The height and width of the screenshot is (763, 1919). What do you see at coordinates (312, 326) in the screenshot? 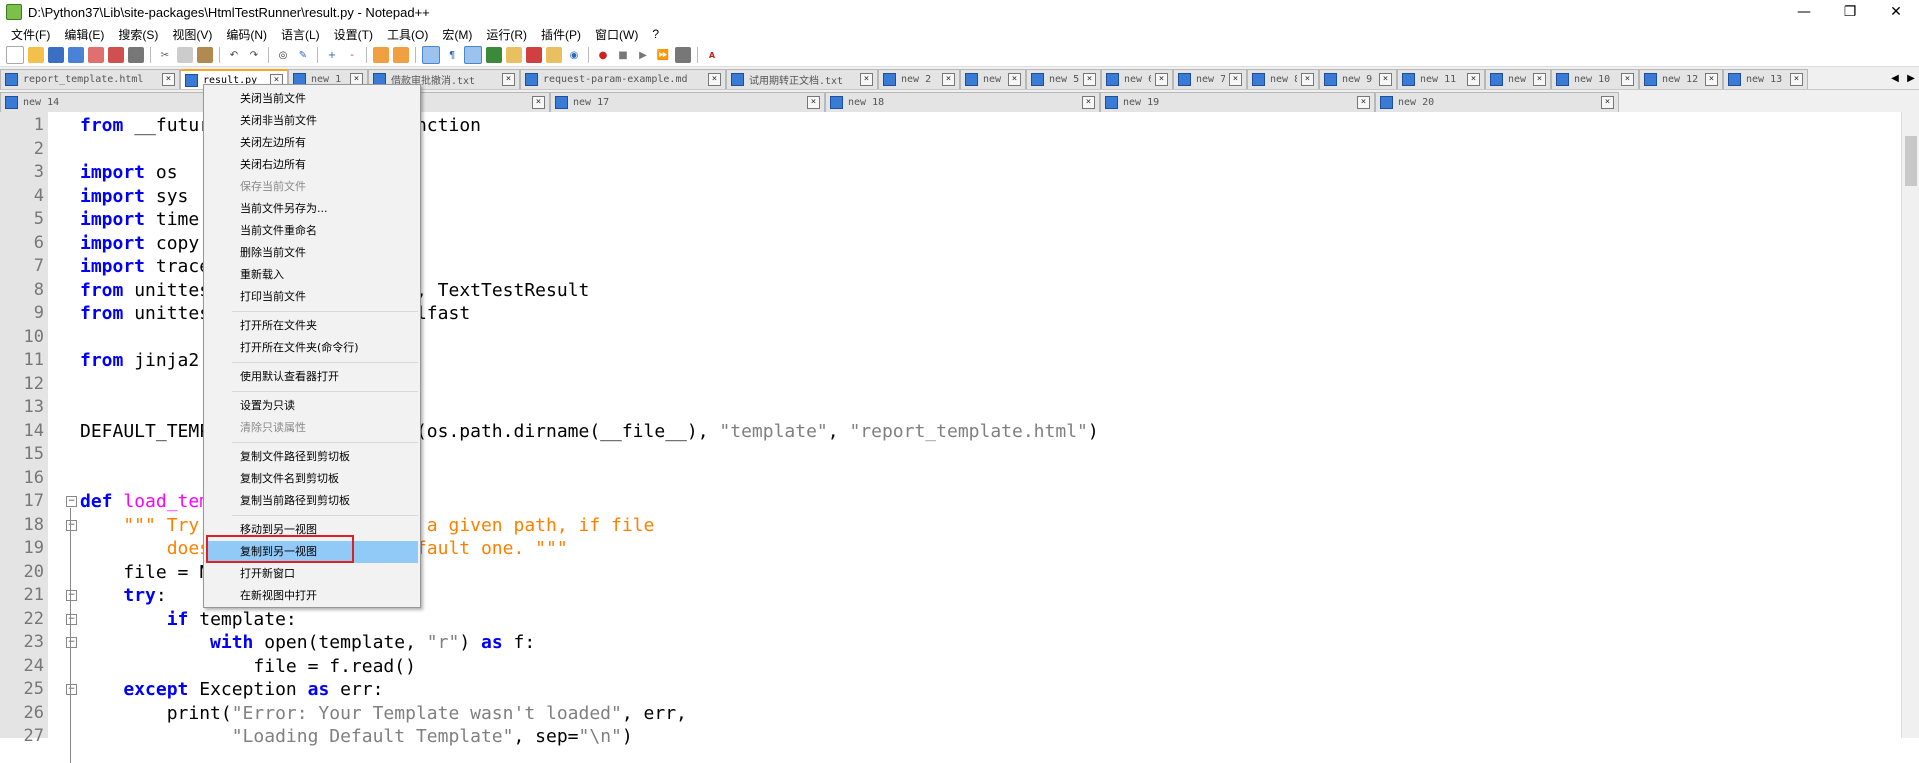
I see `context-menu-item: 打开所在文件夹` at bounding box center [312, 326].